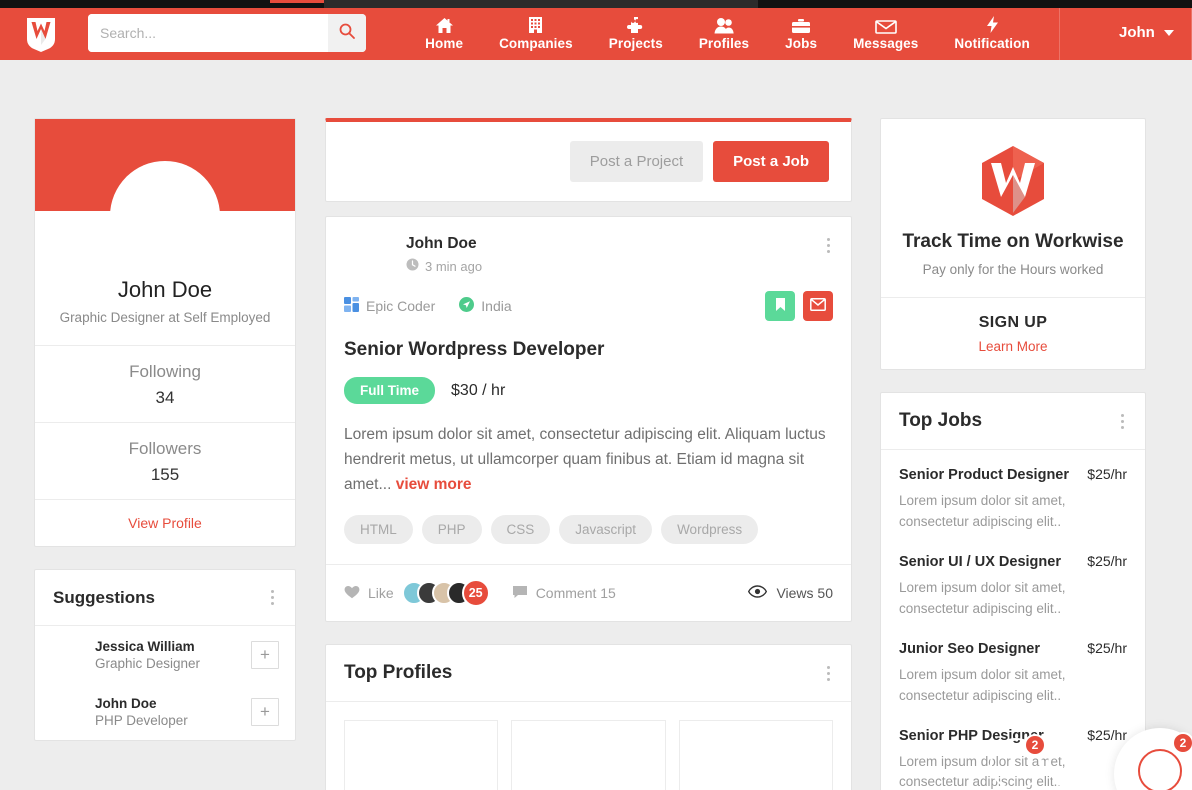 Image resolution: width=1192 pixels, height=790 pixels. What do you see at coordinates (1013, 421) in the screenshot?
I see `top-jobs-header: Top Jobs` at bounding box center [1013, 421].